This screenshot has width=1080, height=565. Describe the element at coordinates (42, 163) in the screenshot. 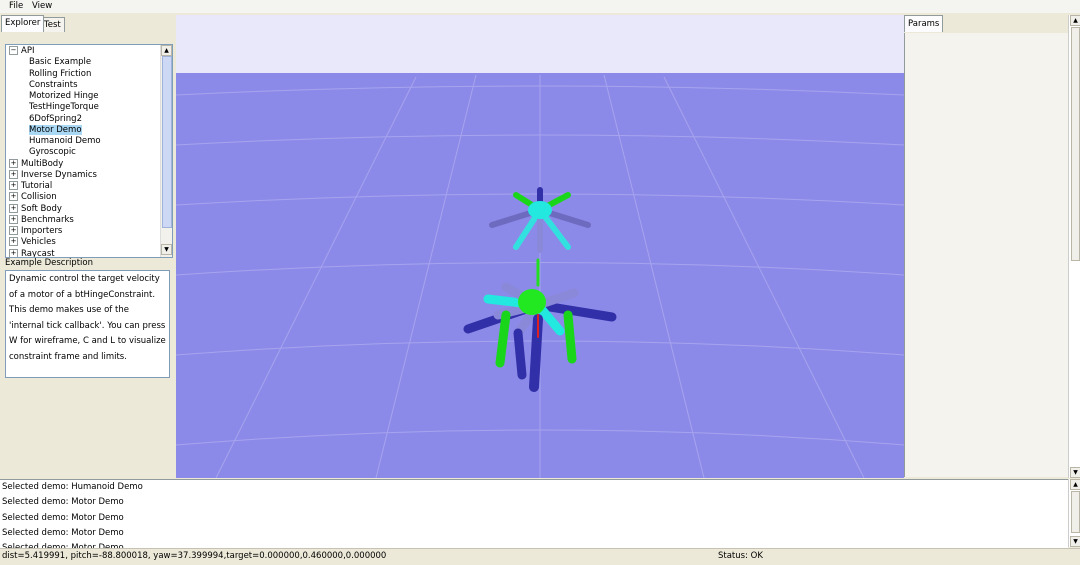

I see `tree-item-label: MultiBody` at that location.